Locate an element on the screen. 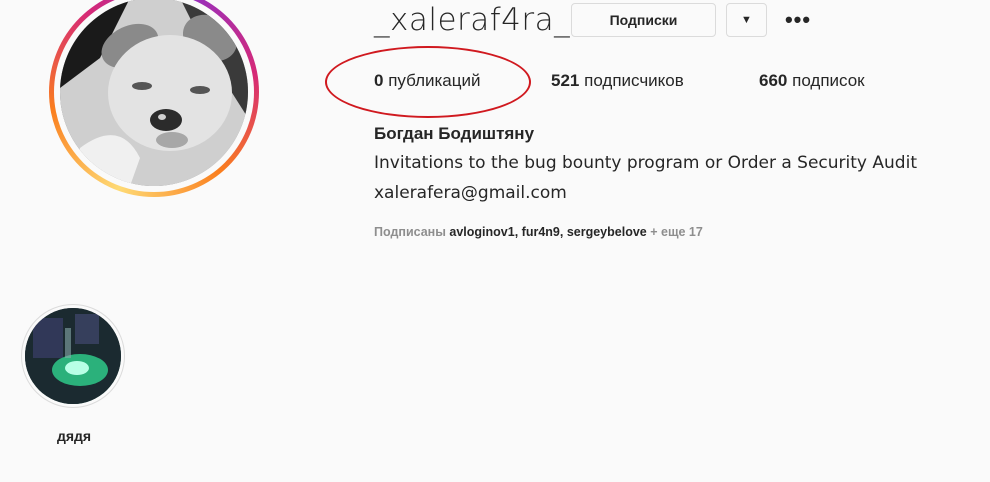  followed-by-user: avloginov1 is located at coordinates (481, 232).